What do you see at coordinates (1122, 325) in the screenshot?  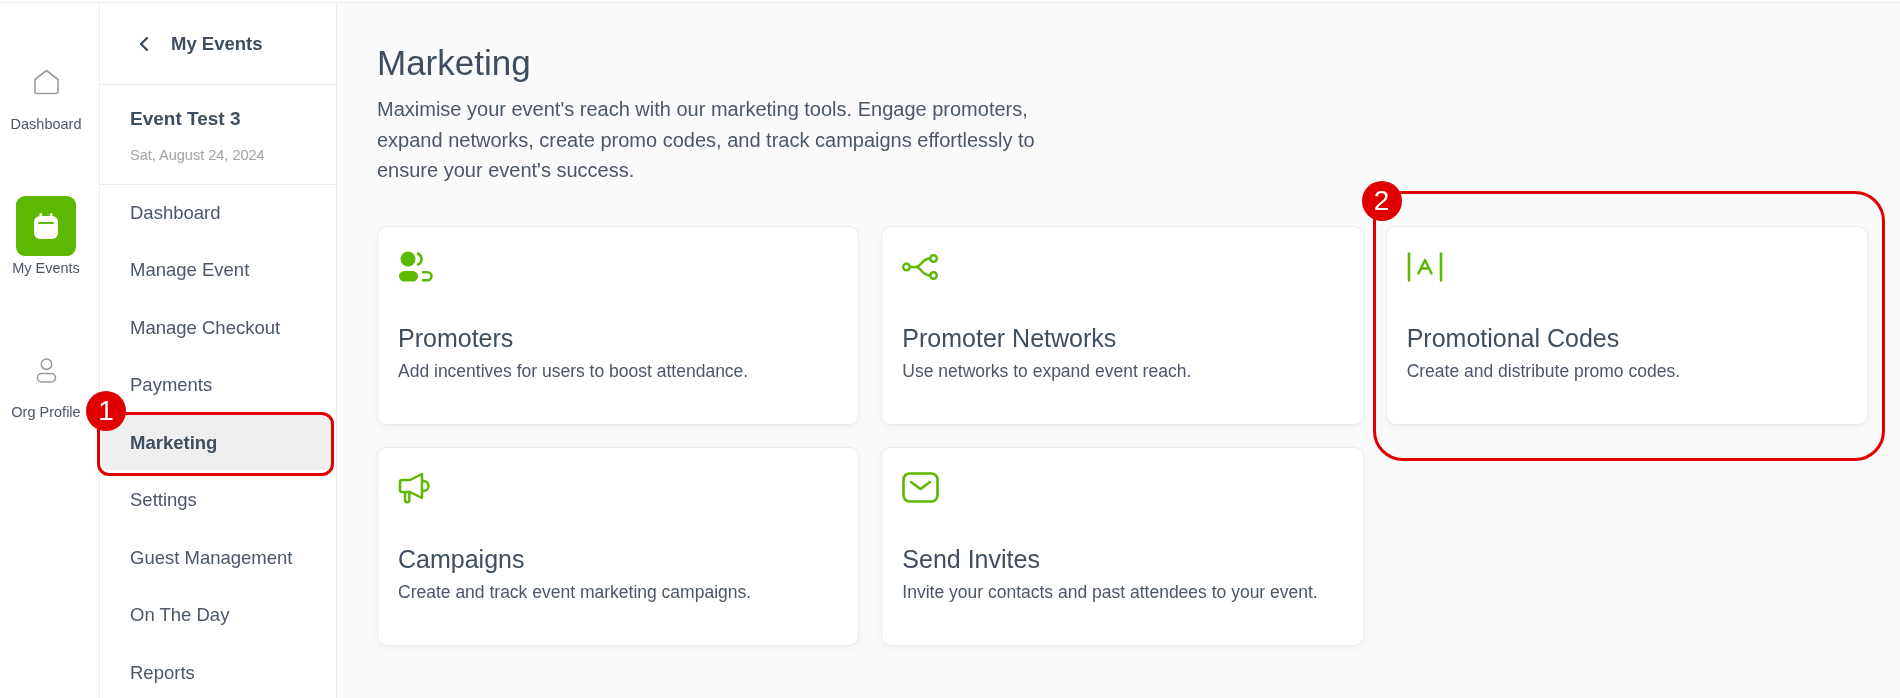 I see `feature-card: Promoter Networks Use networks to expand event reach.` at bounding box center [1122, 325].